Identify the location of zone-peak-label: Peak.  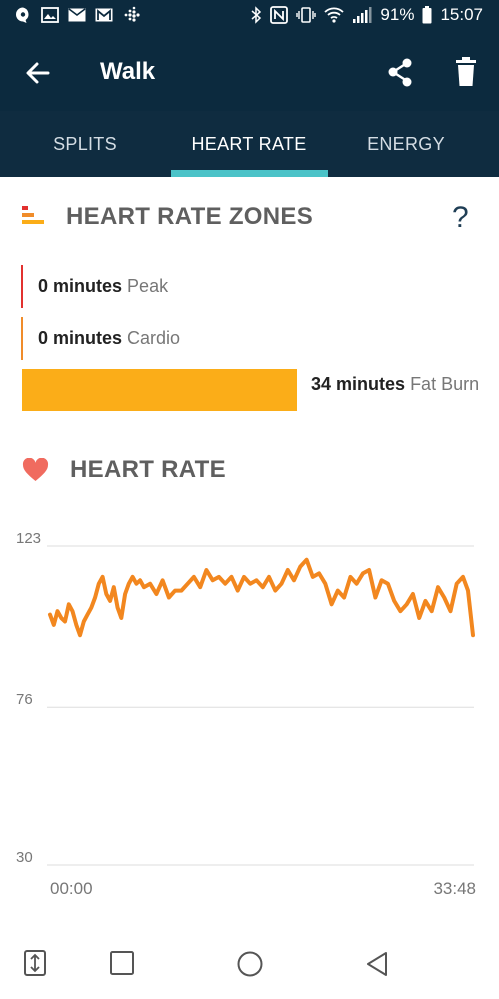
(148, 286).